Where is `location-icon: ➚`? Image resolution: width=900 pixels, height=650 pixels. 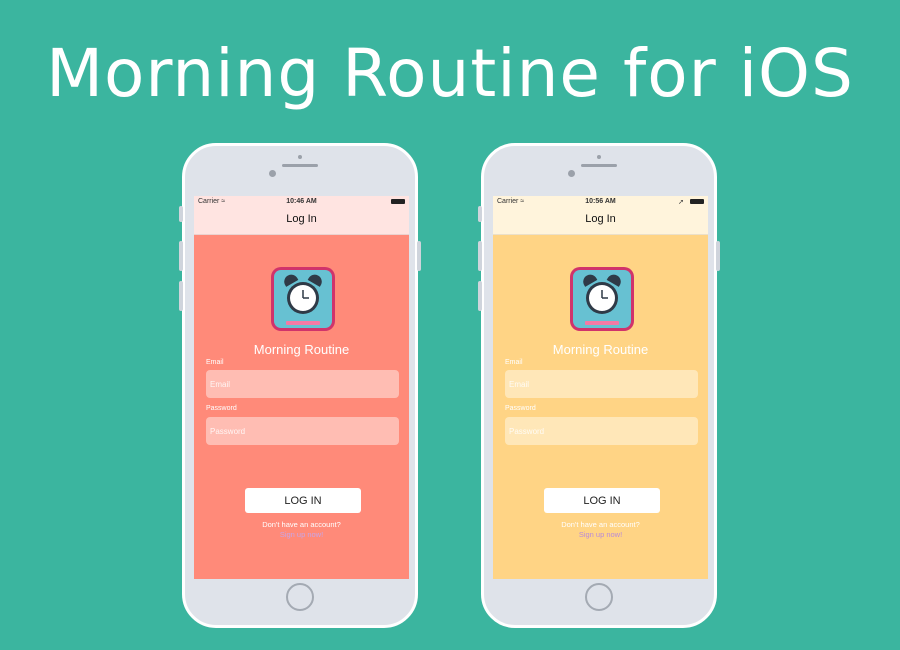
location-icon: ➚ is located at coordinates (681, 202).